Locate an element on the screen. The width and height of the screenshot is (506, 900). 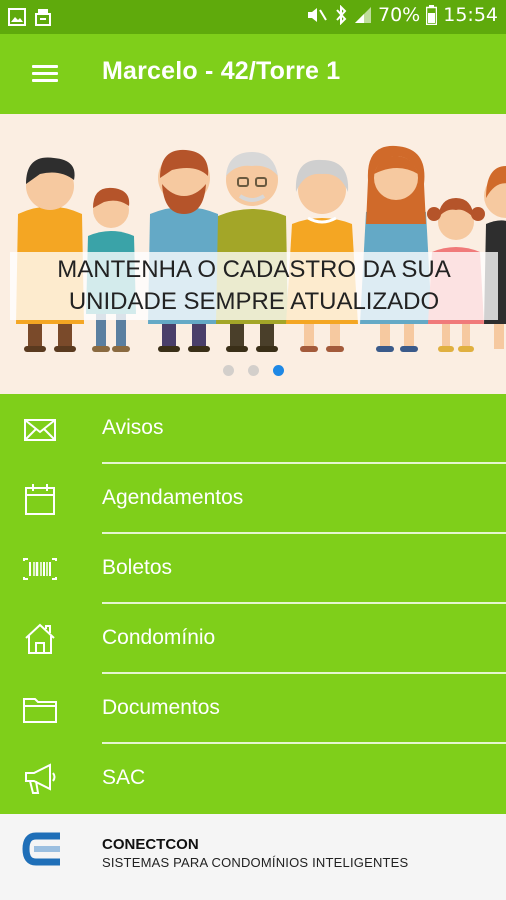
calendar-icon is located at coordinates (40, 499).